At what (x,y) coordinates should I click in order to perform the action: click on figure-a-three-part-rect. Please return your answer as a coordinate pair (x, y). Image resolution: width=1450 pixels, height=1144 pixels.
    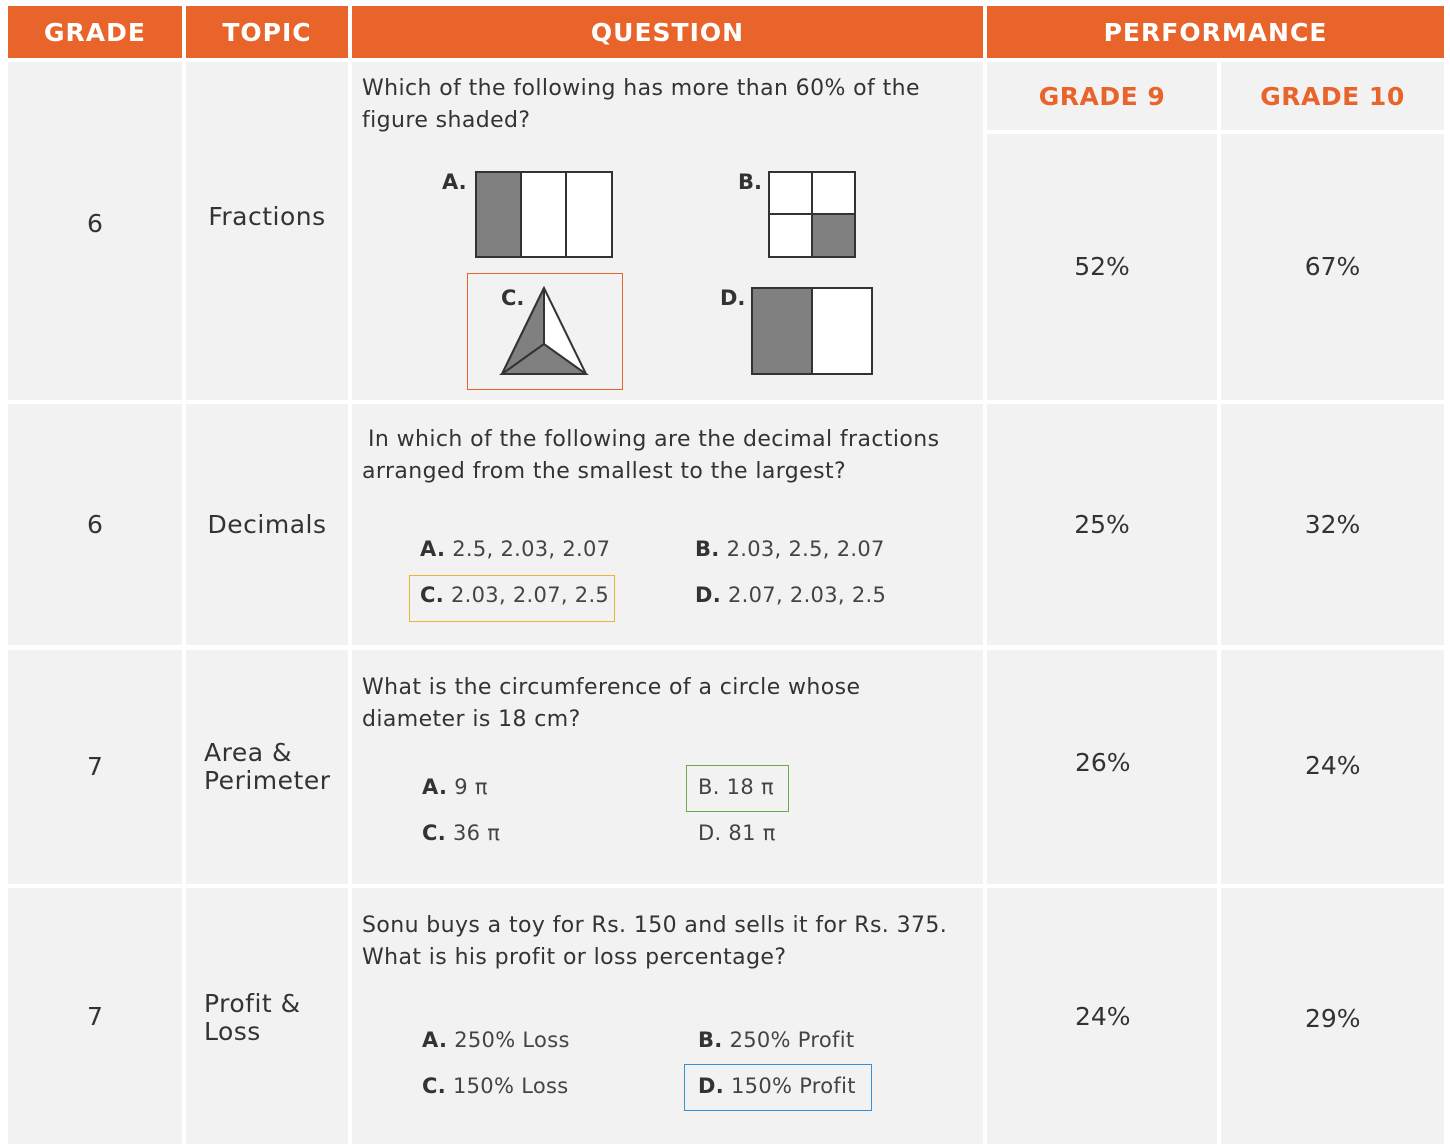
    Looking at the image, I should click on (544, 214).